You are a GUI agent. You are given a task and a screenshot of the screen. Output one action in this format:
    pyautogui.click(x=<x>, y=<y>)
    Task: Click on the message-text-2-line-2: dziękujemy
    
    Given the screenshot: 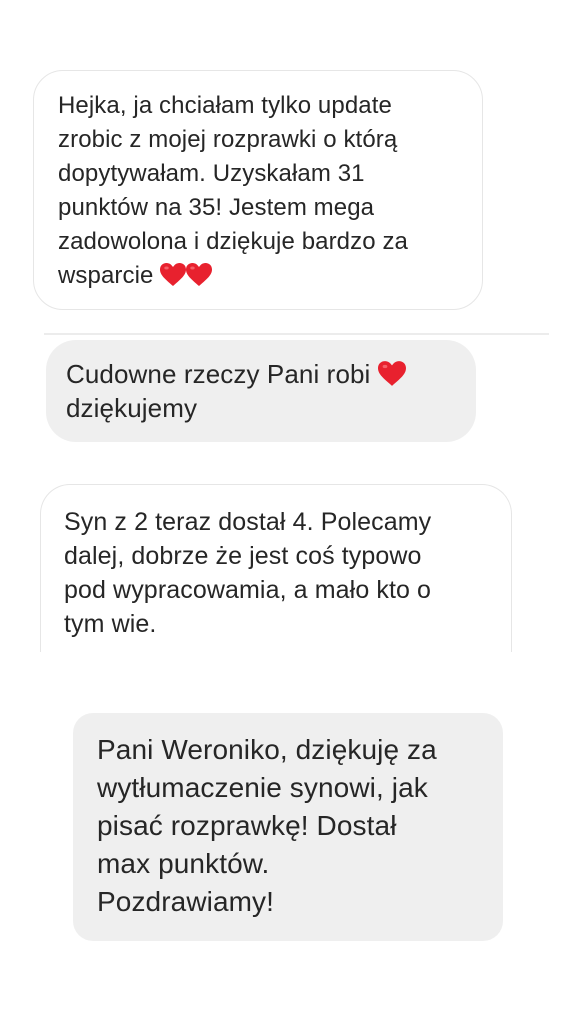 What is the action you would take?
    pyautogui.click(x=132, y=408)
    